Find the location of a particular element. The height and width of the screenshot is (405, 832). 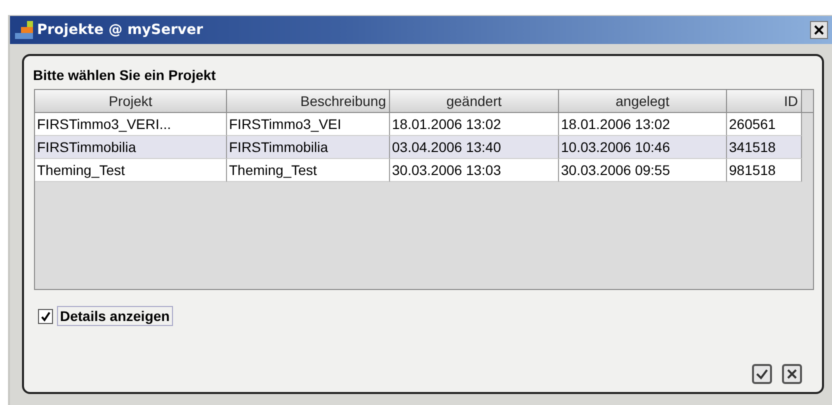

ok-button is located at coordinates (762, 374).